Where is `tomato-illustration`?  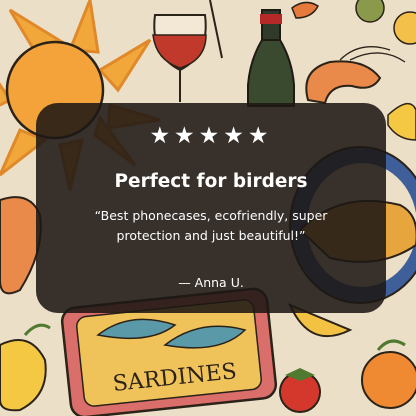
tomato-illustration is located at coordinates (300, 390).